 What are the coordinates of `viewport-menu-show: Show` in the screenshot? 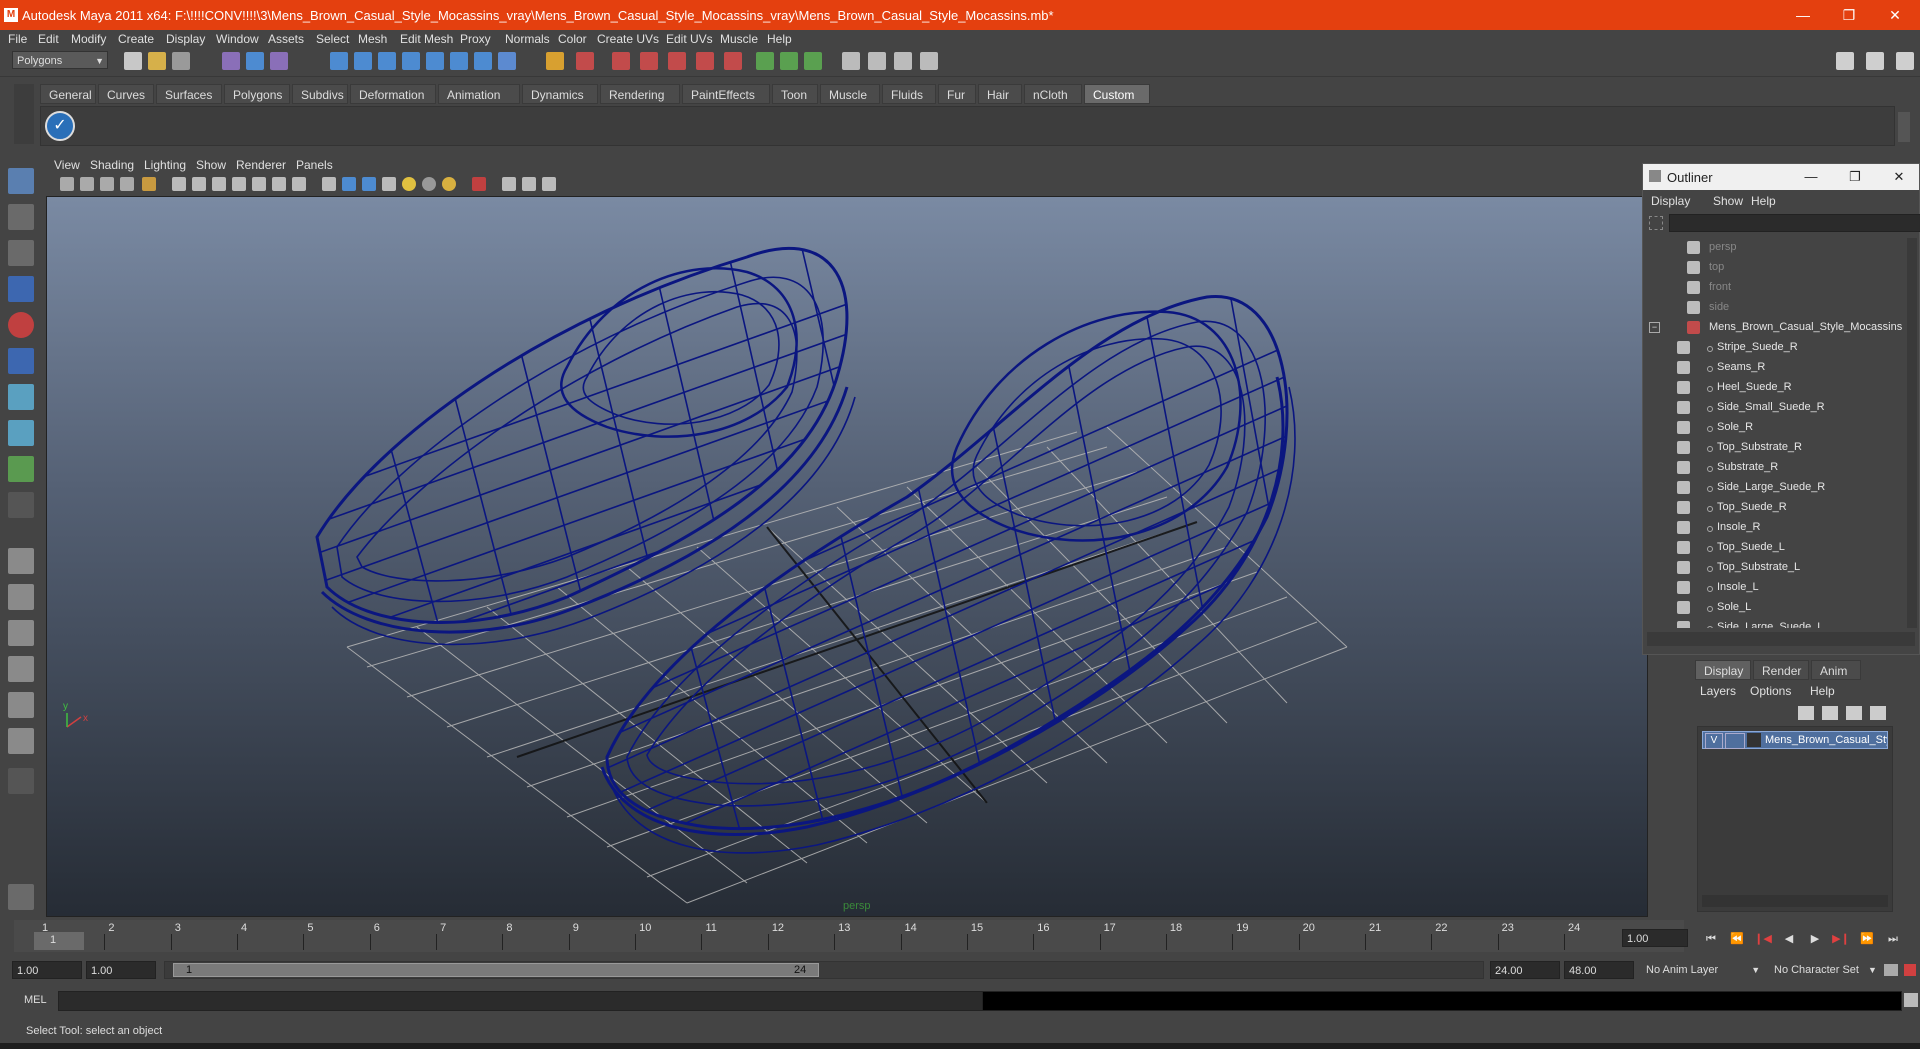 It's located at (211, 165).